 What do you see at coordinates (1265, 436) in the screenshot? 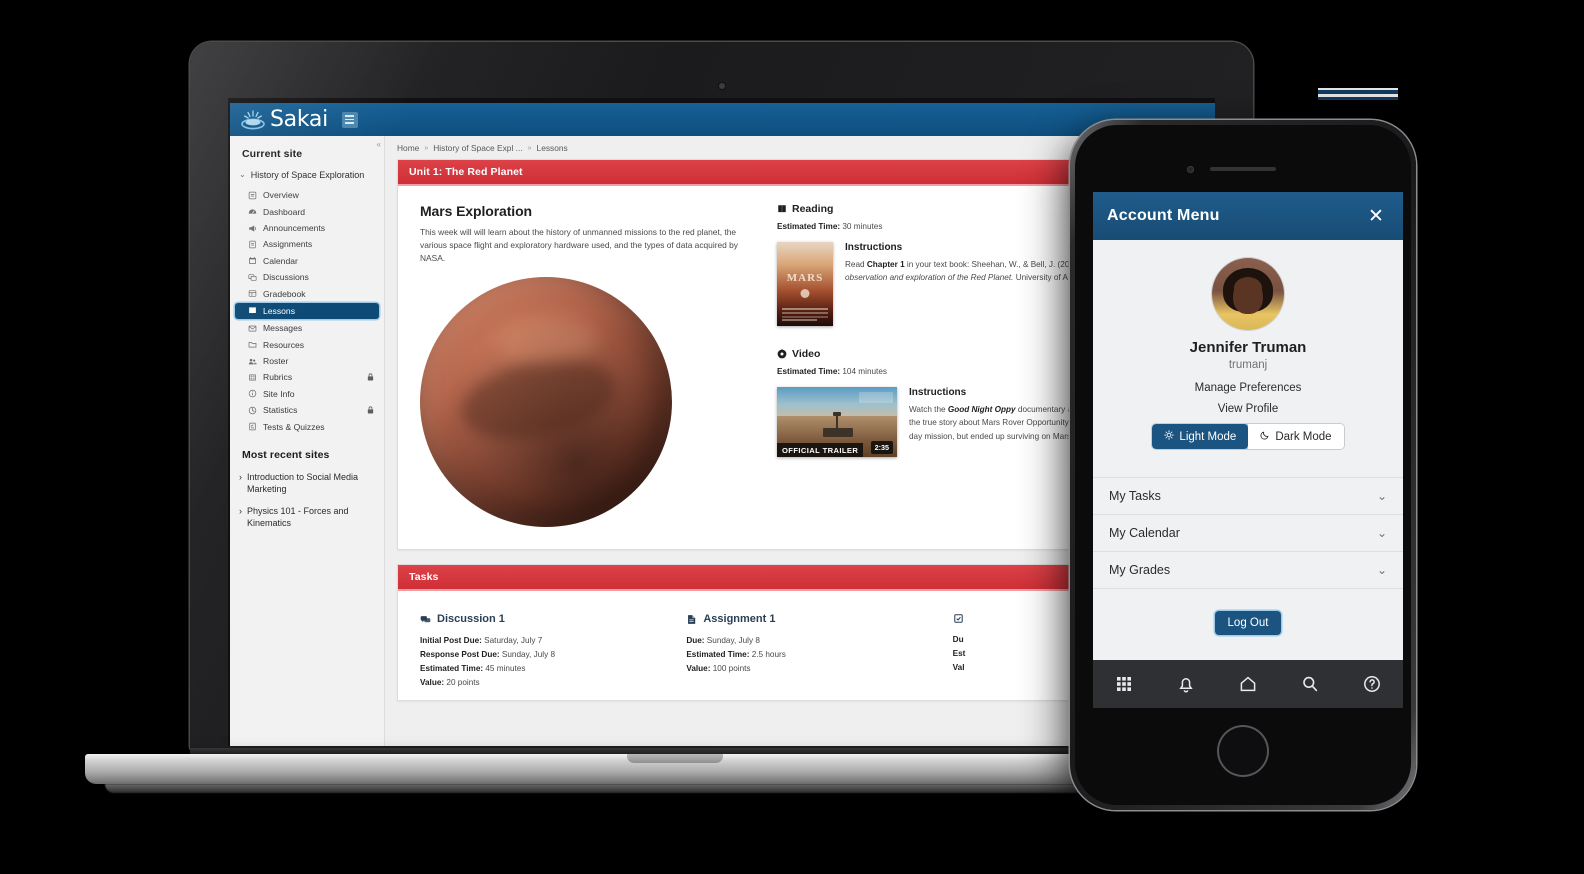
I see `moon-icon` at bounding box center [1265, 436].